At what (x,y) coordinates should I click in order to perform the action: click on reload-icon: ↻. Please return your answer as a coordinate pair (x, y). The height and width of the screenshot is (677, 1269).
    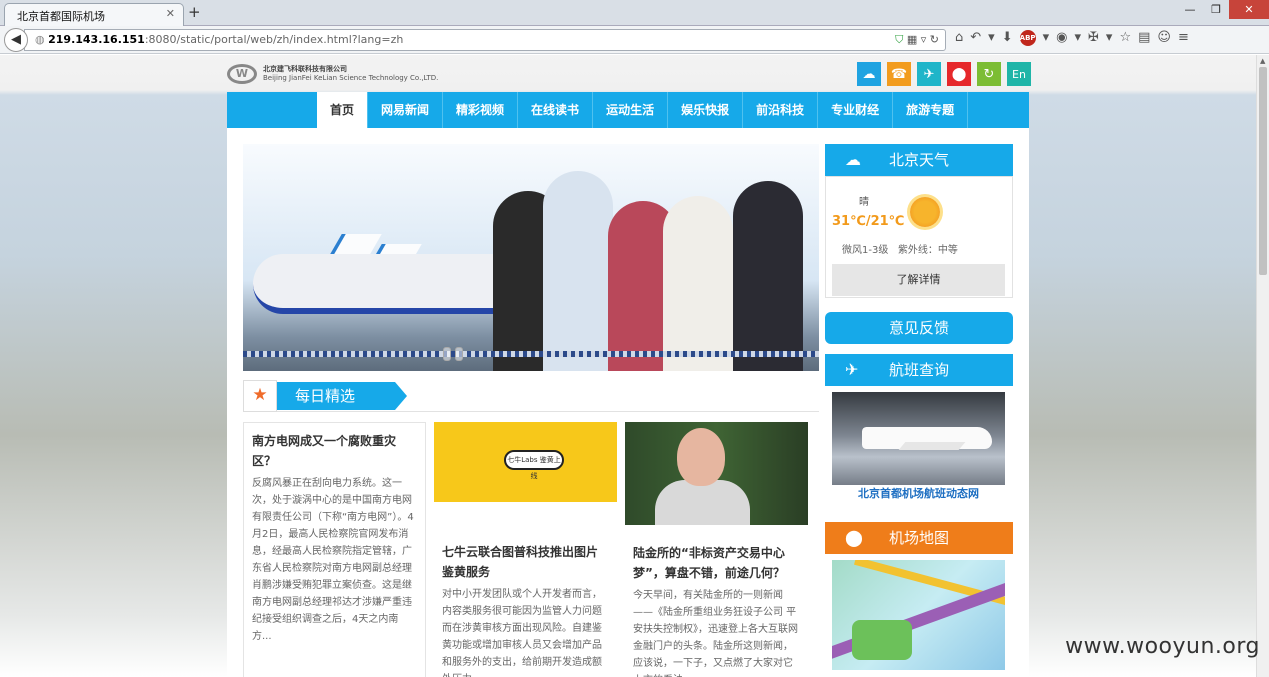
    Looking at the image, I should click on (934, 39).